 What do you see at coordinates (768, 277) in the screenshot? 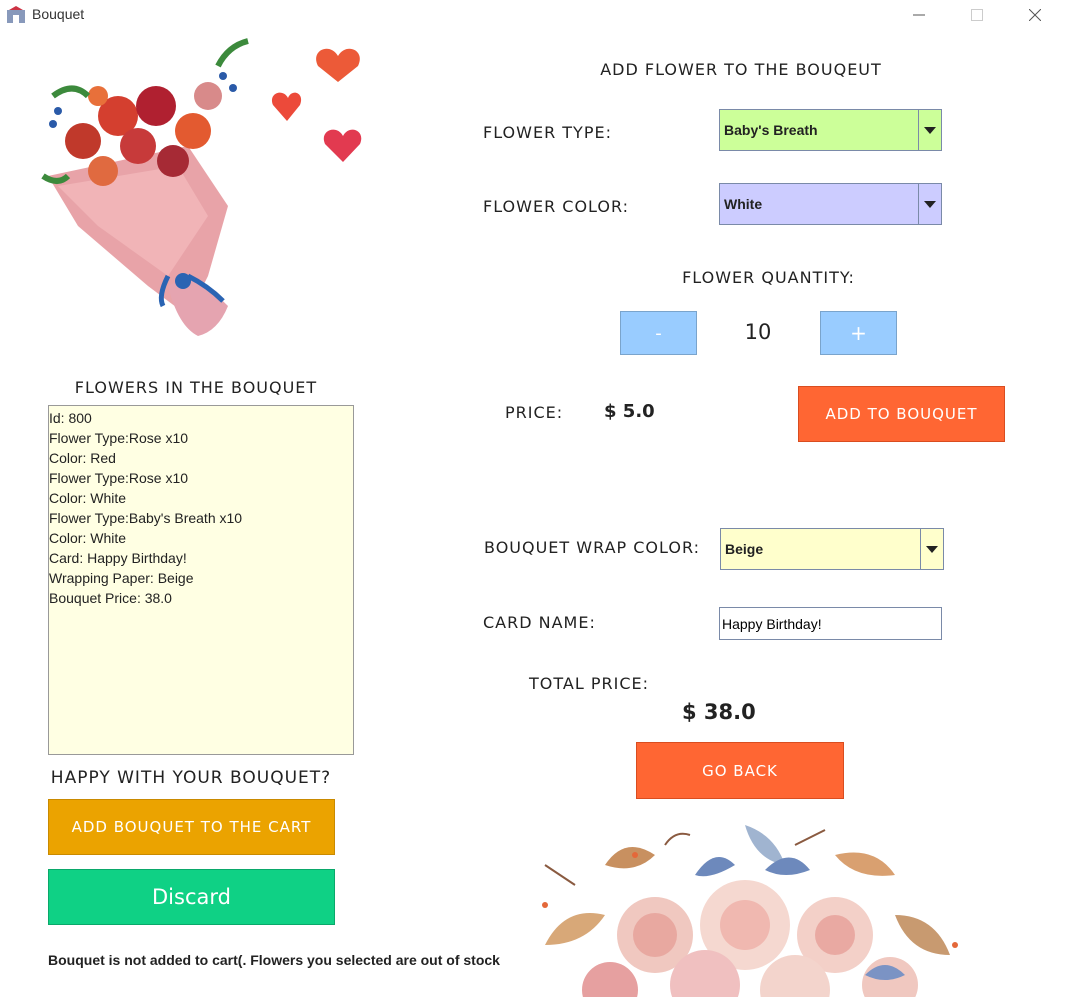
I see `quantity-label: FLOWER QUANTITY:` at bounding box center [768, 277].